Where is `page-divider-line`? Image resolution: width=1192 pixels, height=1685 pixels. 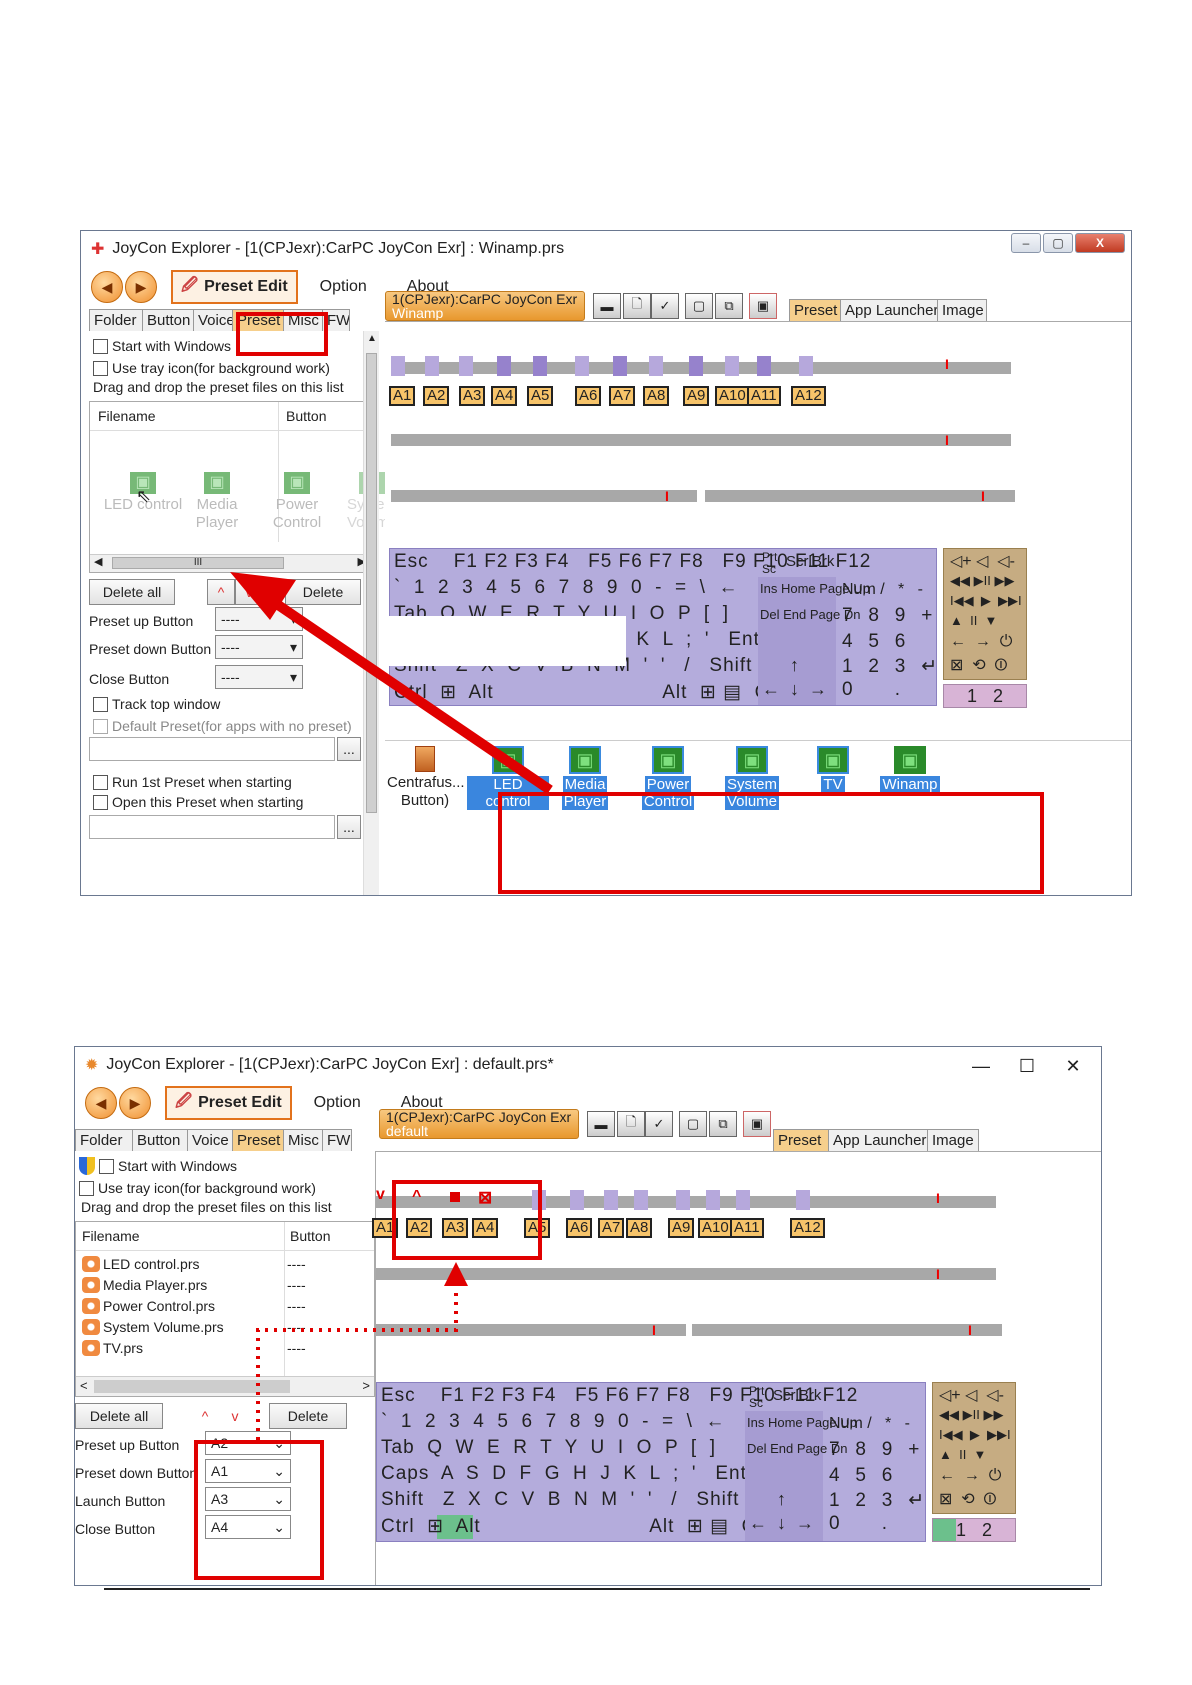
page-divider-line is located at coordinates (597, 1589).